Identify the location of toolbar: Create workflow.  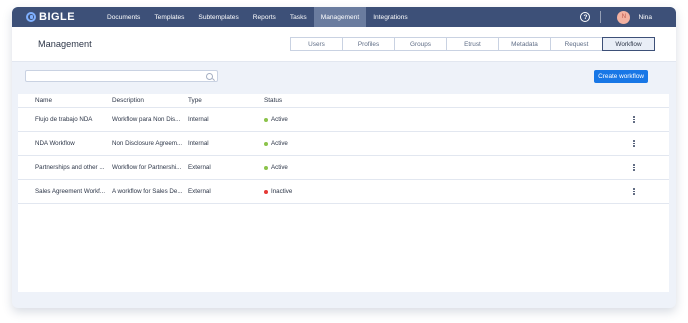
(344, 76).